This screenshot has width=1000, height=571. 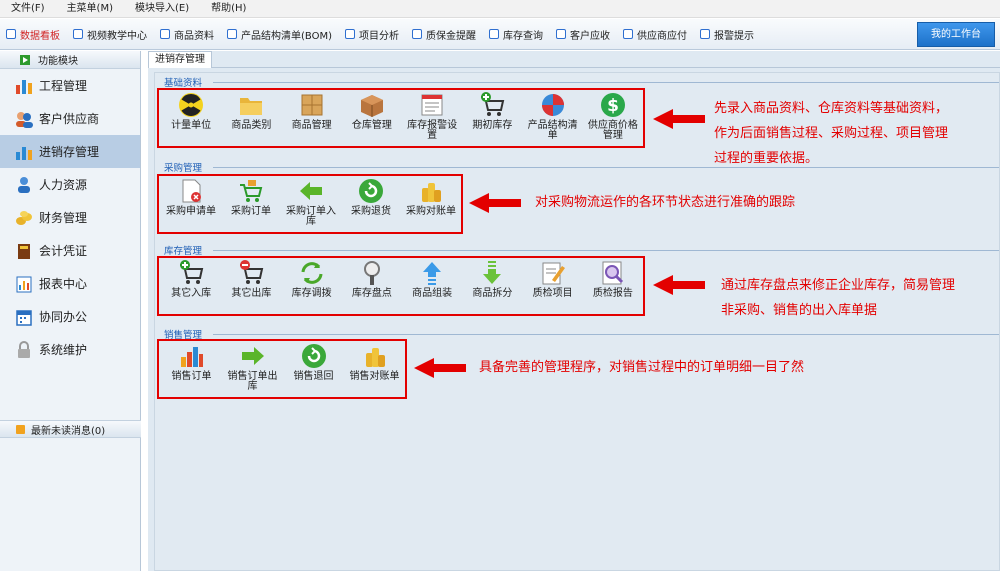 I want to click on sales-group: 销售订单 销售订单出库 销售退回 销售对账单, so click(x=282, y=369).